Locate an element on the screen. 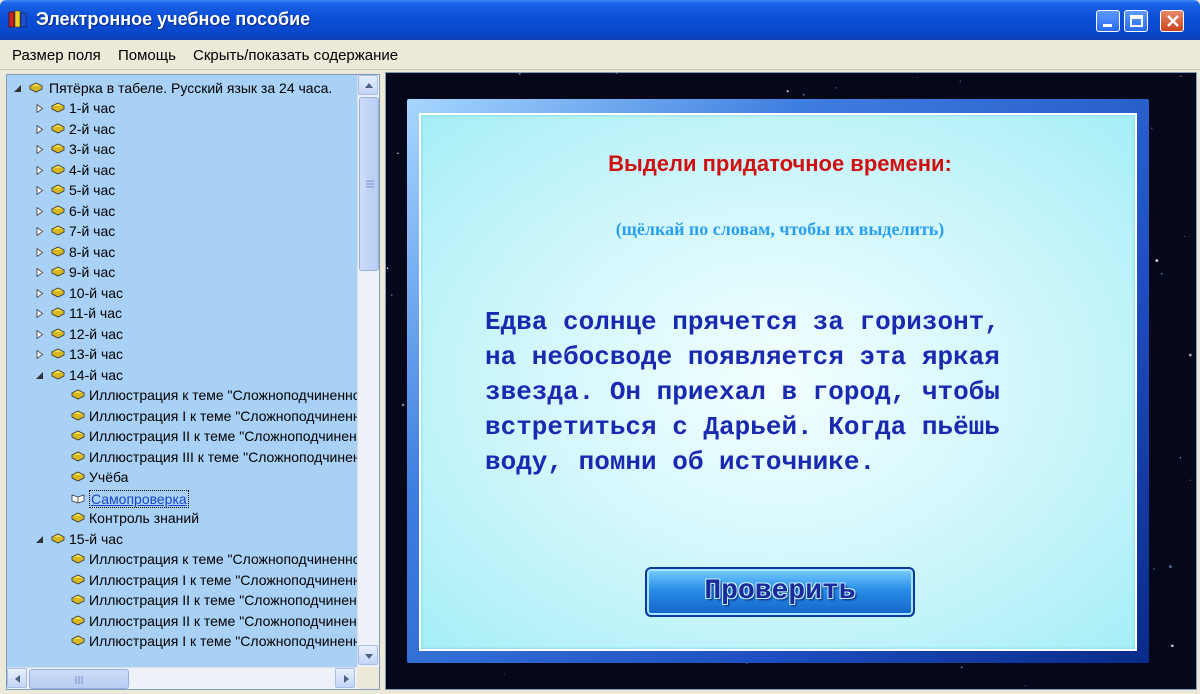 This screenshot has width=1200, height=694. tree-item-label: Учёба is located at coordinates (109, 477).